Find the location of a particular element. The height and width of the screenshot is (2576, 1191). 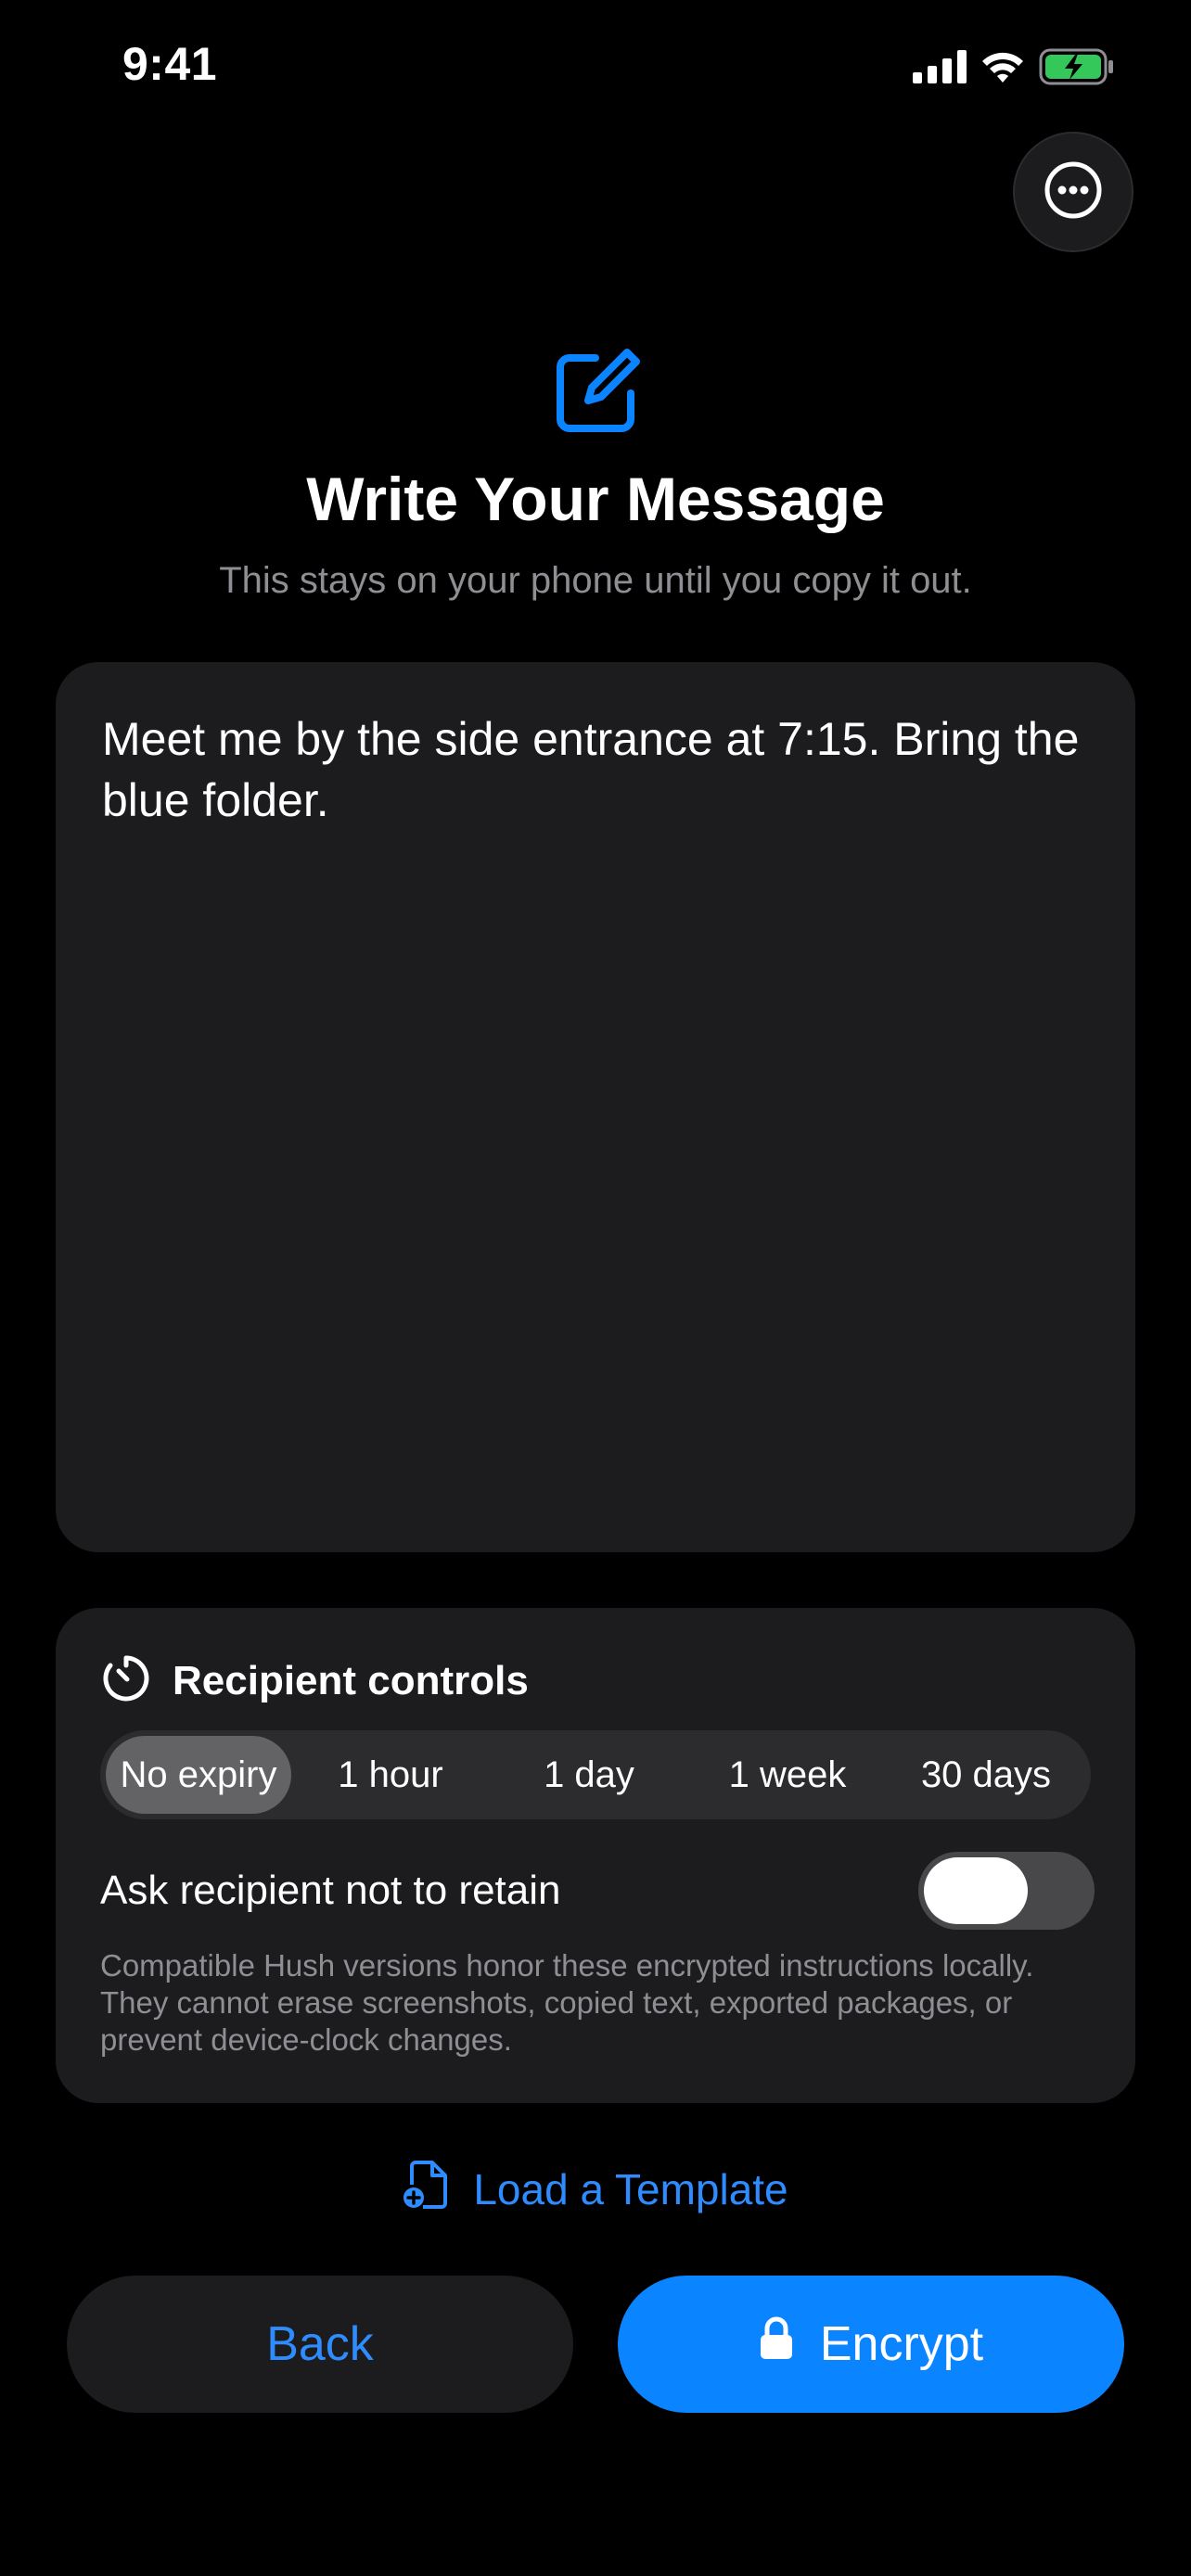

toggle-knob is located at coordinates (976, 1890).